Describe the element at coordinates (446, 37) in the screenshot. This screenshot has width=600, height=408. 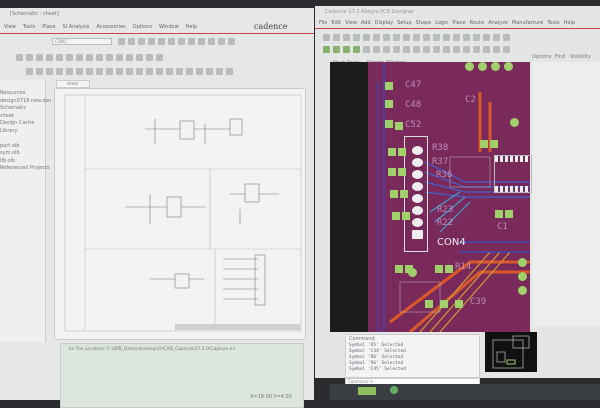
I see `zoom-fit-icon` at that location.